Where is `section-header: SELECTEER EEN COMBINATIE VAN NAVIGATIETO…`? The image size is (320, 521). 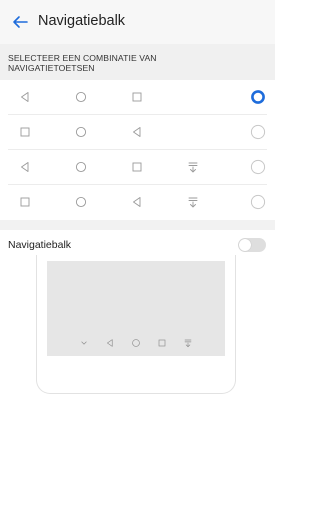
section-header: SELECTEER EEN COMBINATIE VAN NAVIGATIETO… is located at coordinates (137, 62).